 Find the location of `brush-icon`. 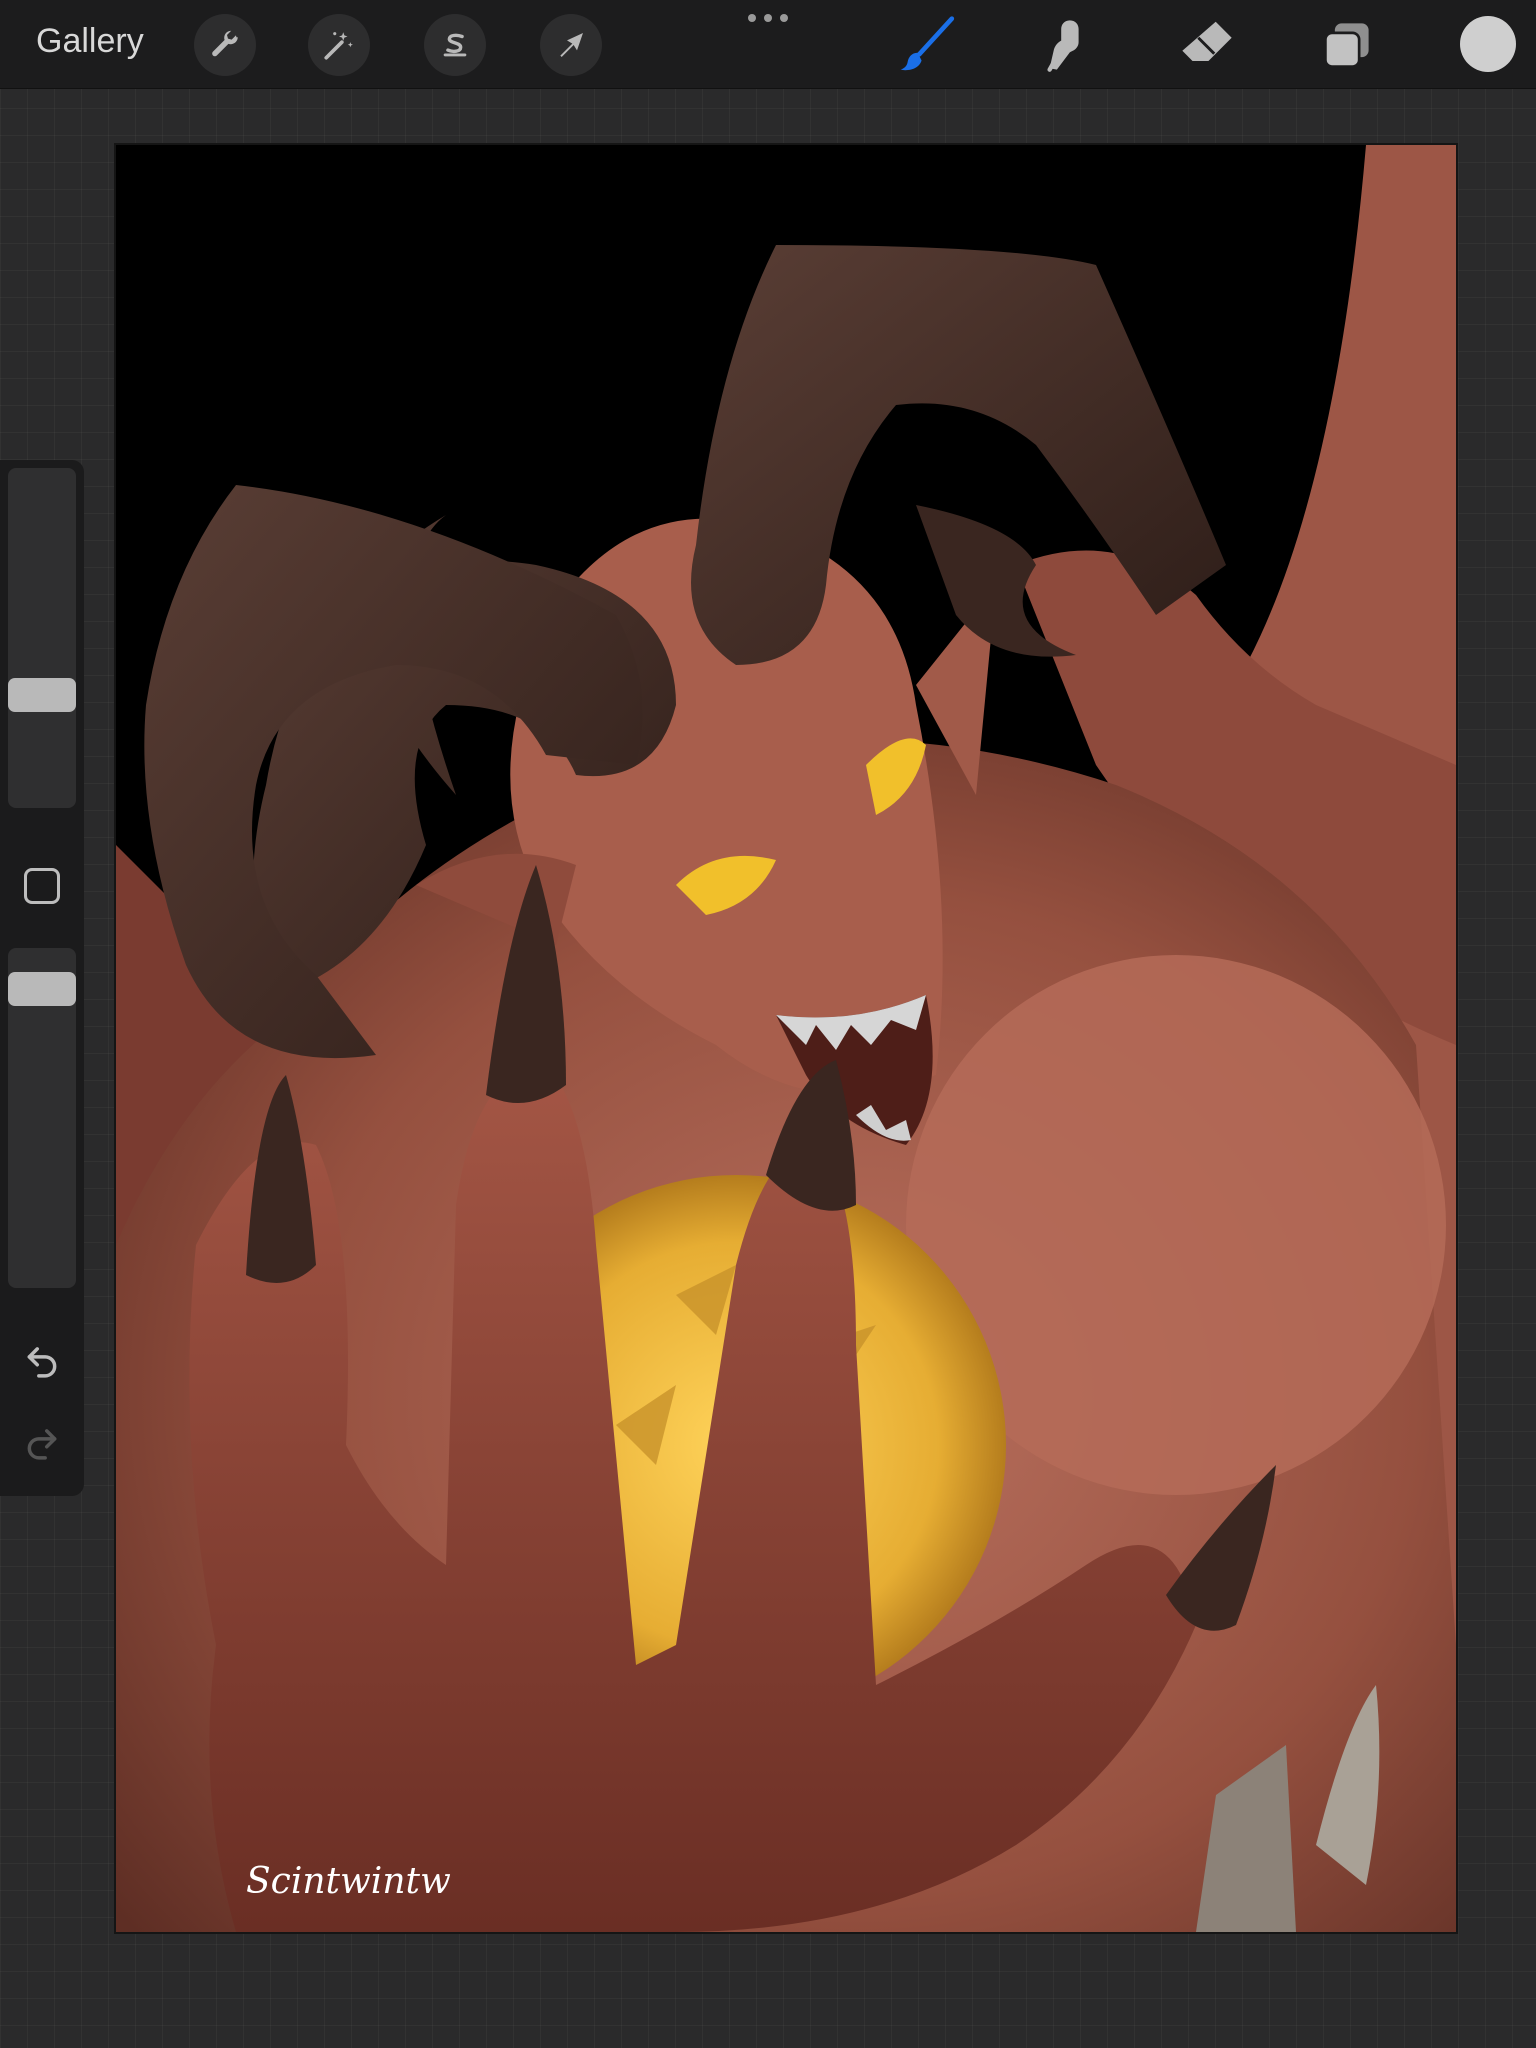

brush-icon is located at coordinates (927, 43).